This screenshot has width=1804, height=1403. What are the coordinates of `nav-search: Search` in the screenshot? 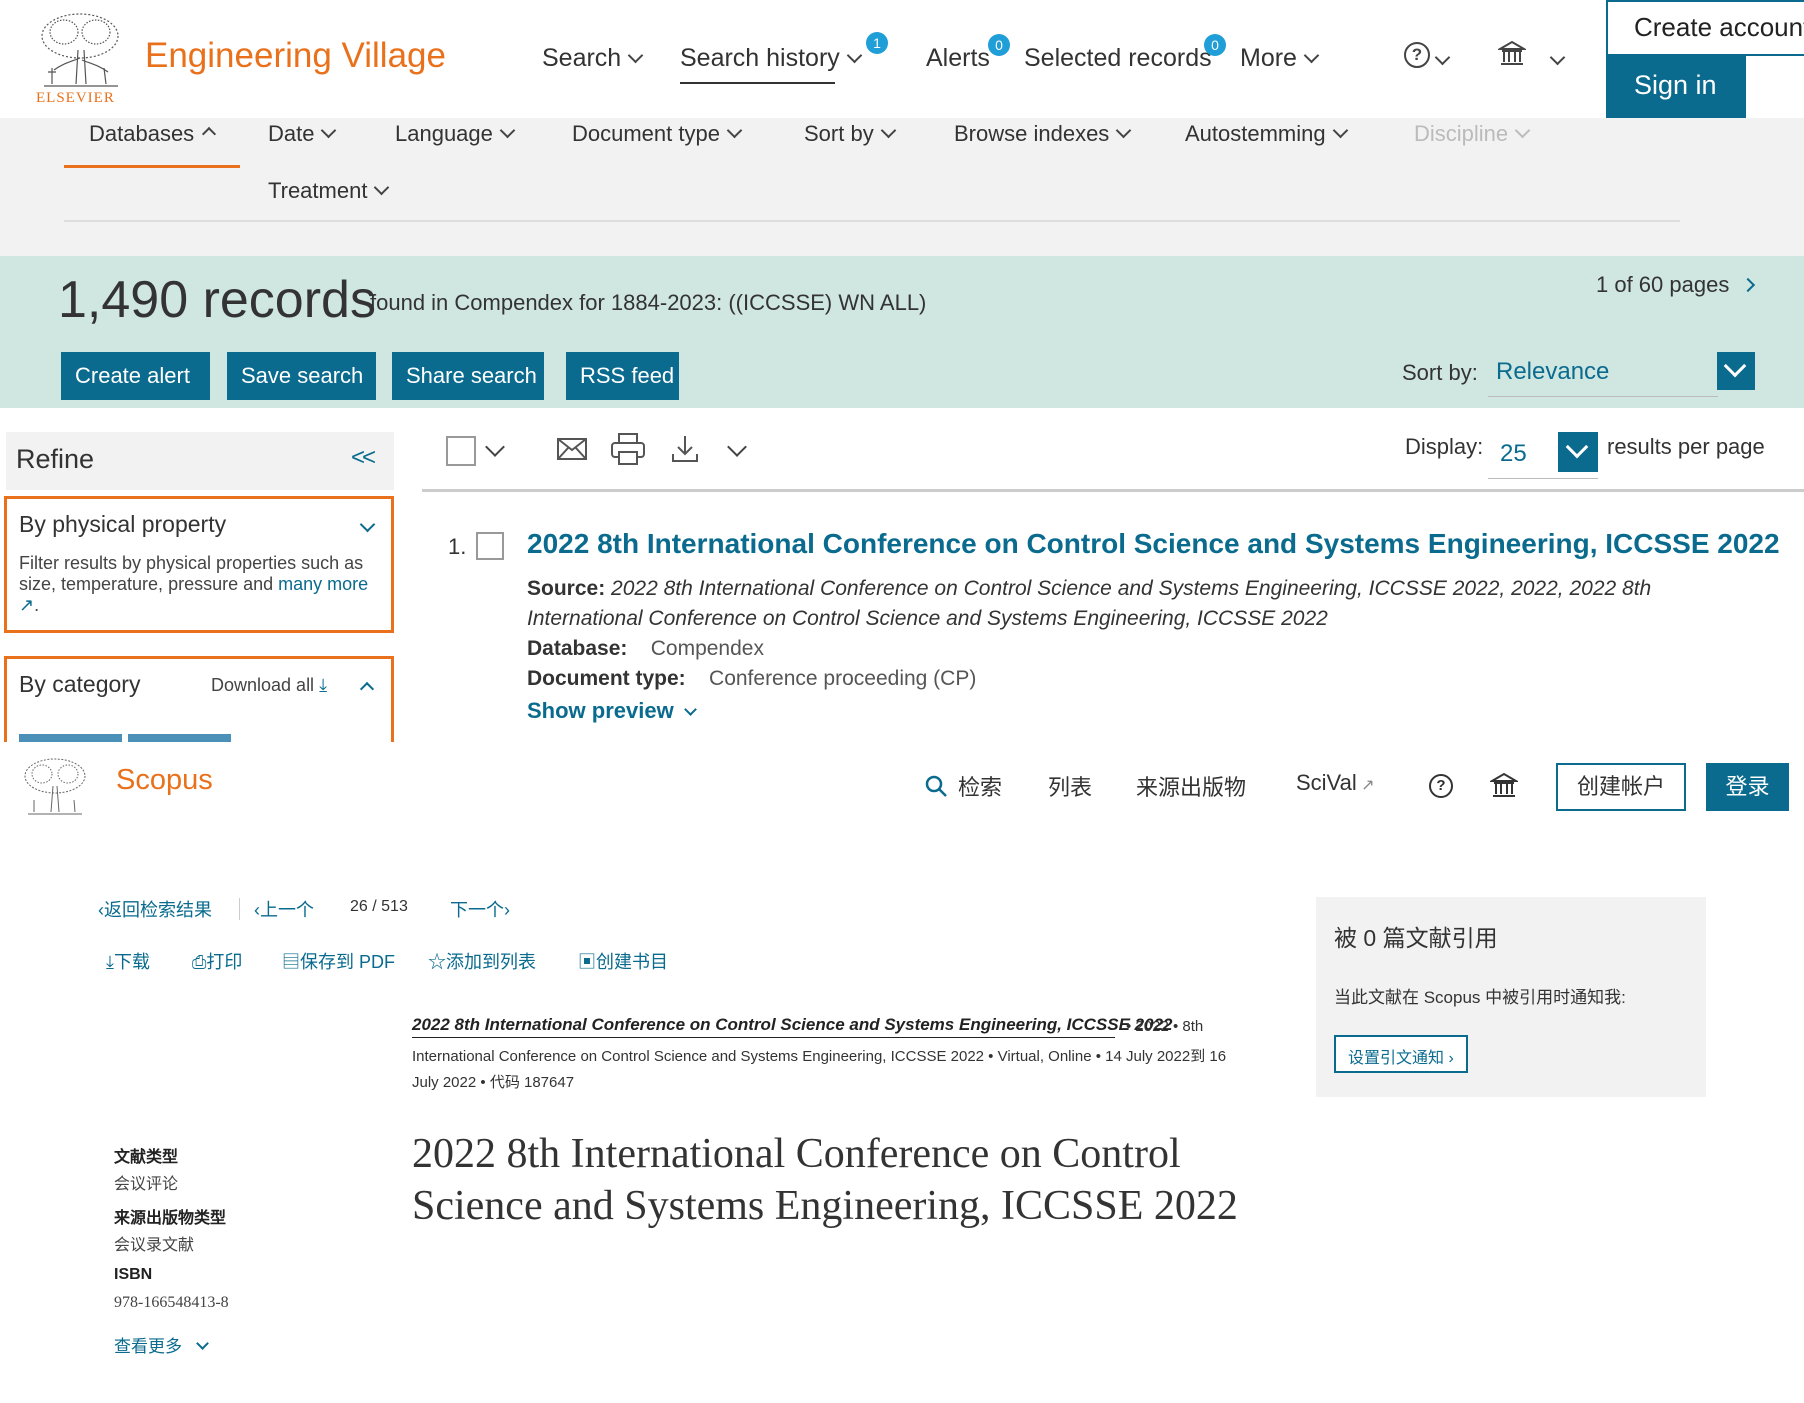 It's located at (593, 58).